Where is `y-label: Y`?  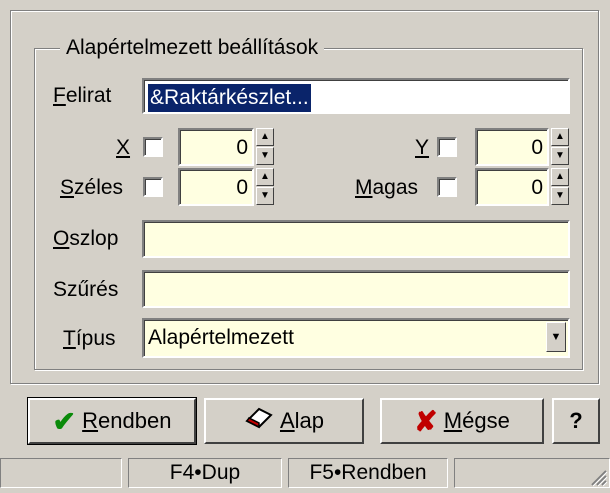
y-label: Y is located at coordinates (422, 147).